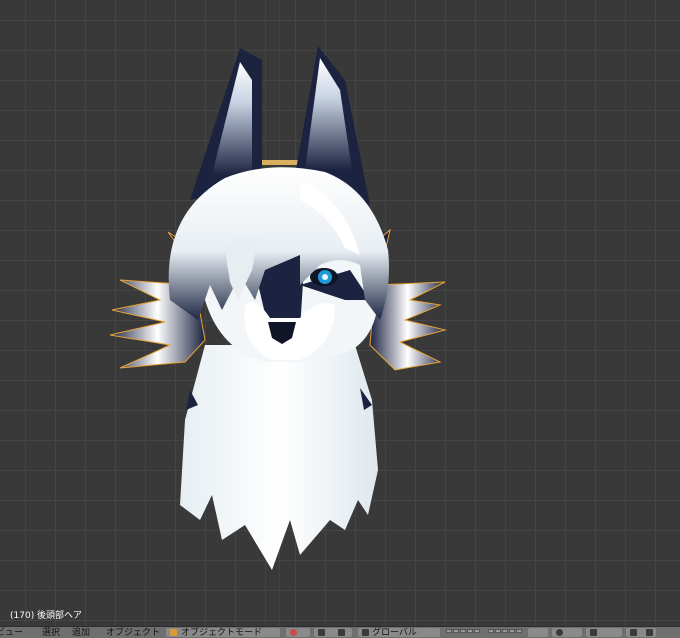 The width and height of the screenshot is (680, 638). I want to click on object-info-label: (170) 後頭部ヘア, so click(46, 616).